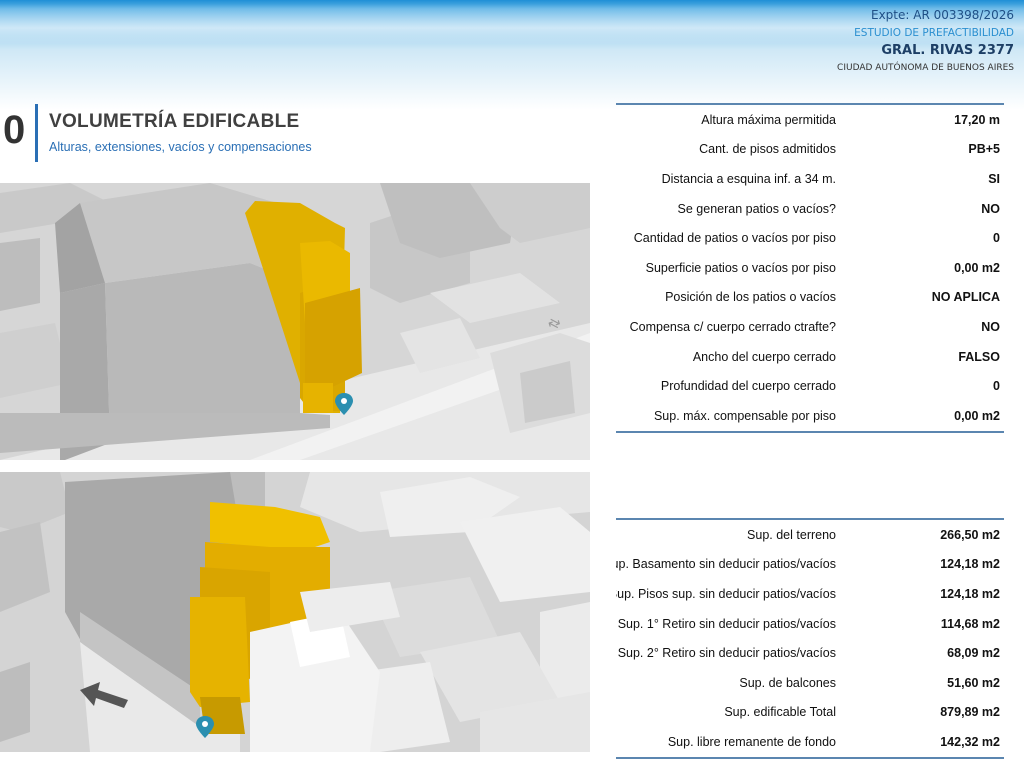 The height and width of the screenshot is (768, 1024). I want to click on row-label: Compensa c/ cuerpo cerrado ctrafte?, so click(732, 326).